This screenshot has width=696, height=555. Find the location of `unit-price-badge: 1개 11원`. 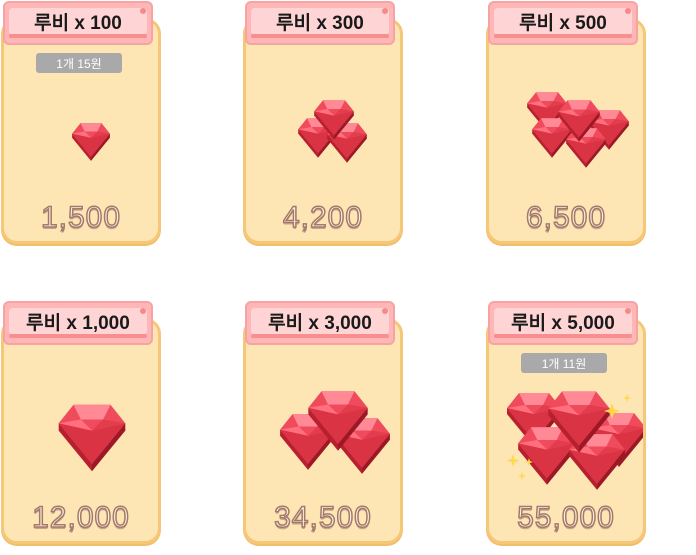

unit-price-badge: 1개 11원 is located at coordinates (564, 363).